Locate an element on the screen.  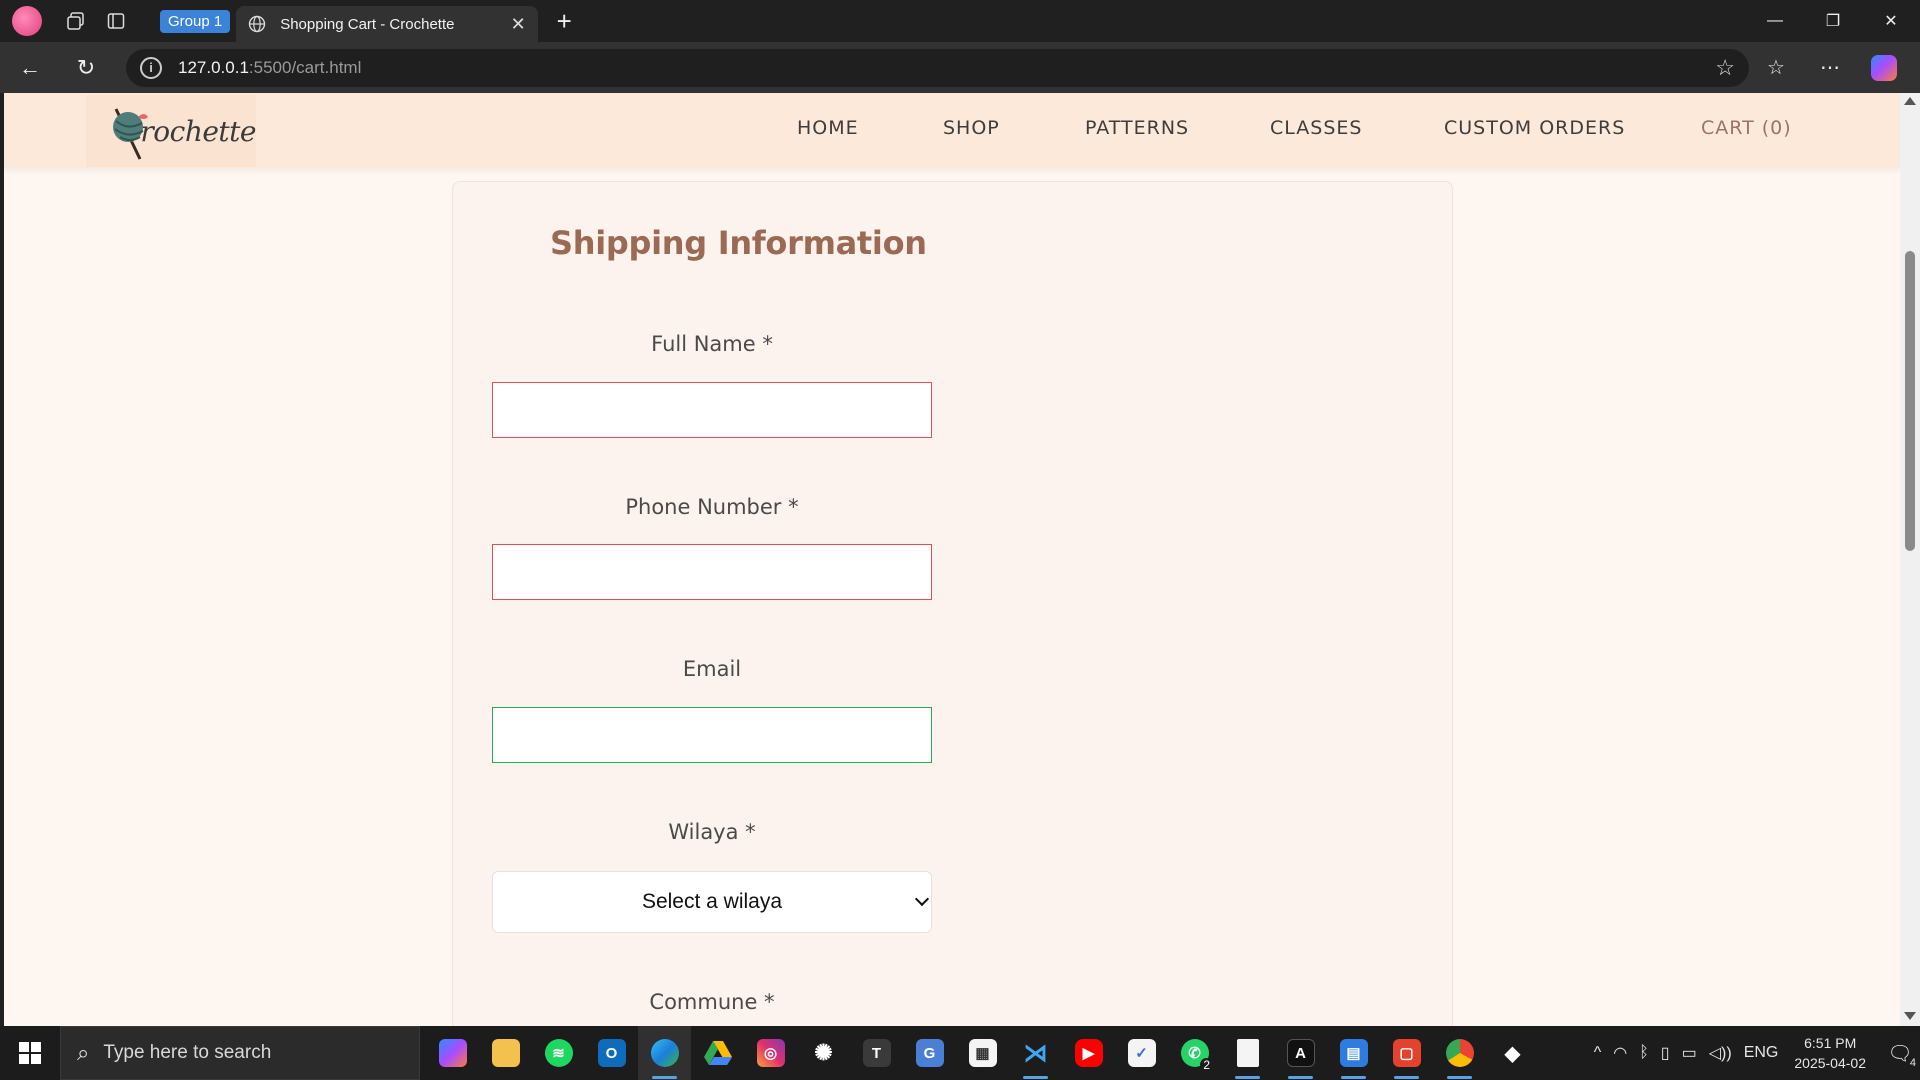
taskbar-whatsapp: ✆ 2 is located at coordinates (1194, 1053).